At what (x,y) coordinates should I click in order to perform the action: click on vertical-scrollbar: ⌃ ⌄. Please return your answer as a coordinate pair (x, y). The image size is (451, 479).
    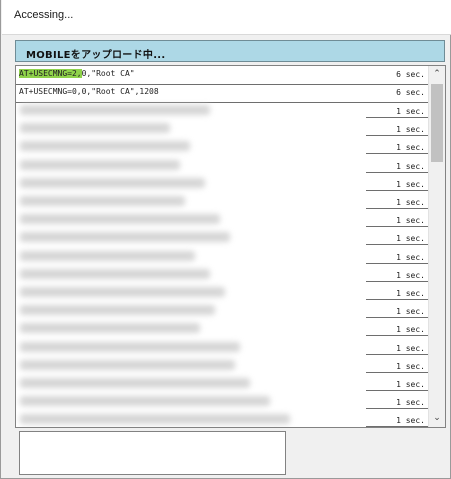
    Looking at the image, I should click on (436, 246).